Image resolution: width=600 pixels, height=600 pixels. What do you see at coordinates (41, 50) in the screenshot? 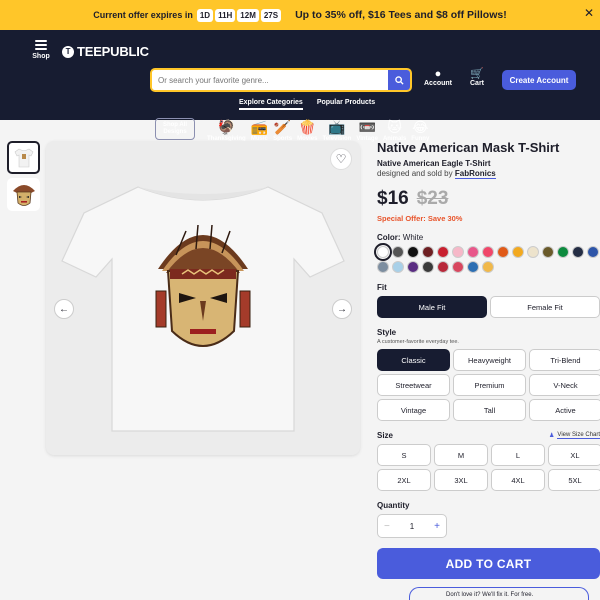
I see `shop-menu-button: Shop` at bounding box center [41, 50].